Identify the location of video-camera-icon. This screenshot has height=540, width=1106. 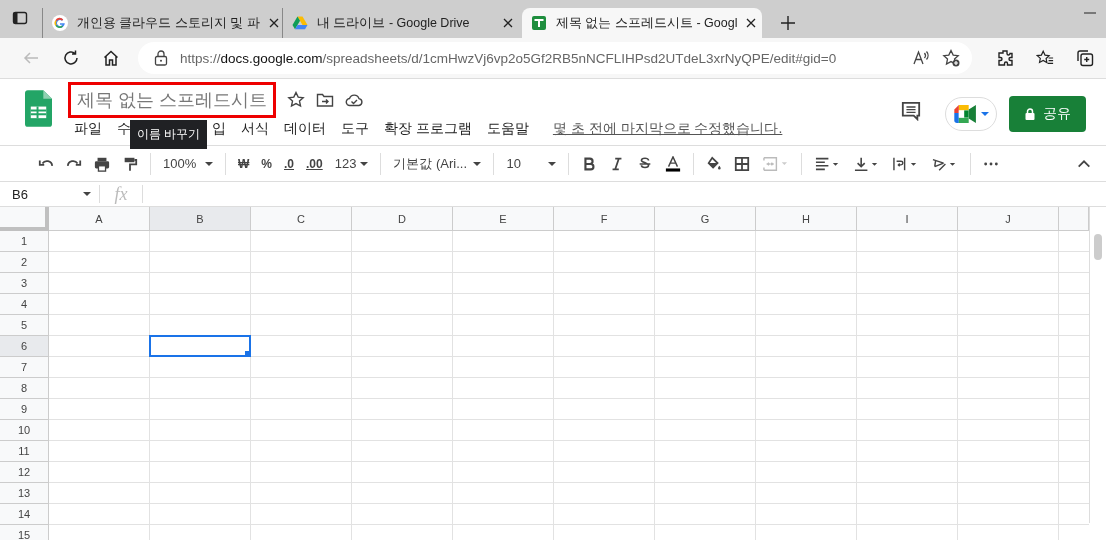
(965, 114).